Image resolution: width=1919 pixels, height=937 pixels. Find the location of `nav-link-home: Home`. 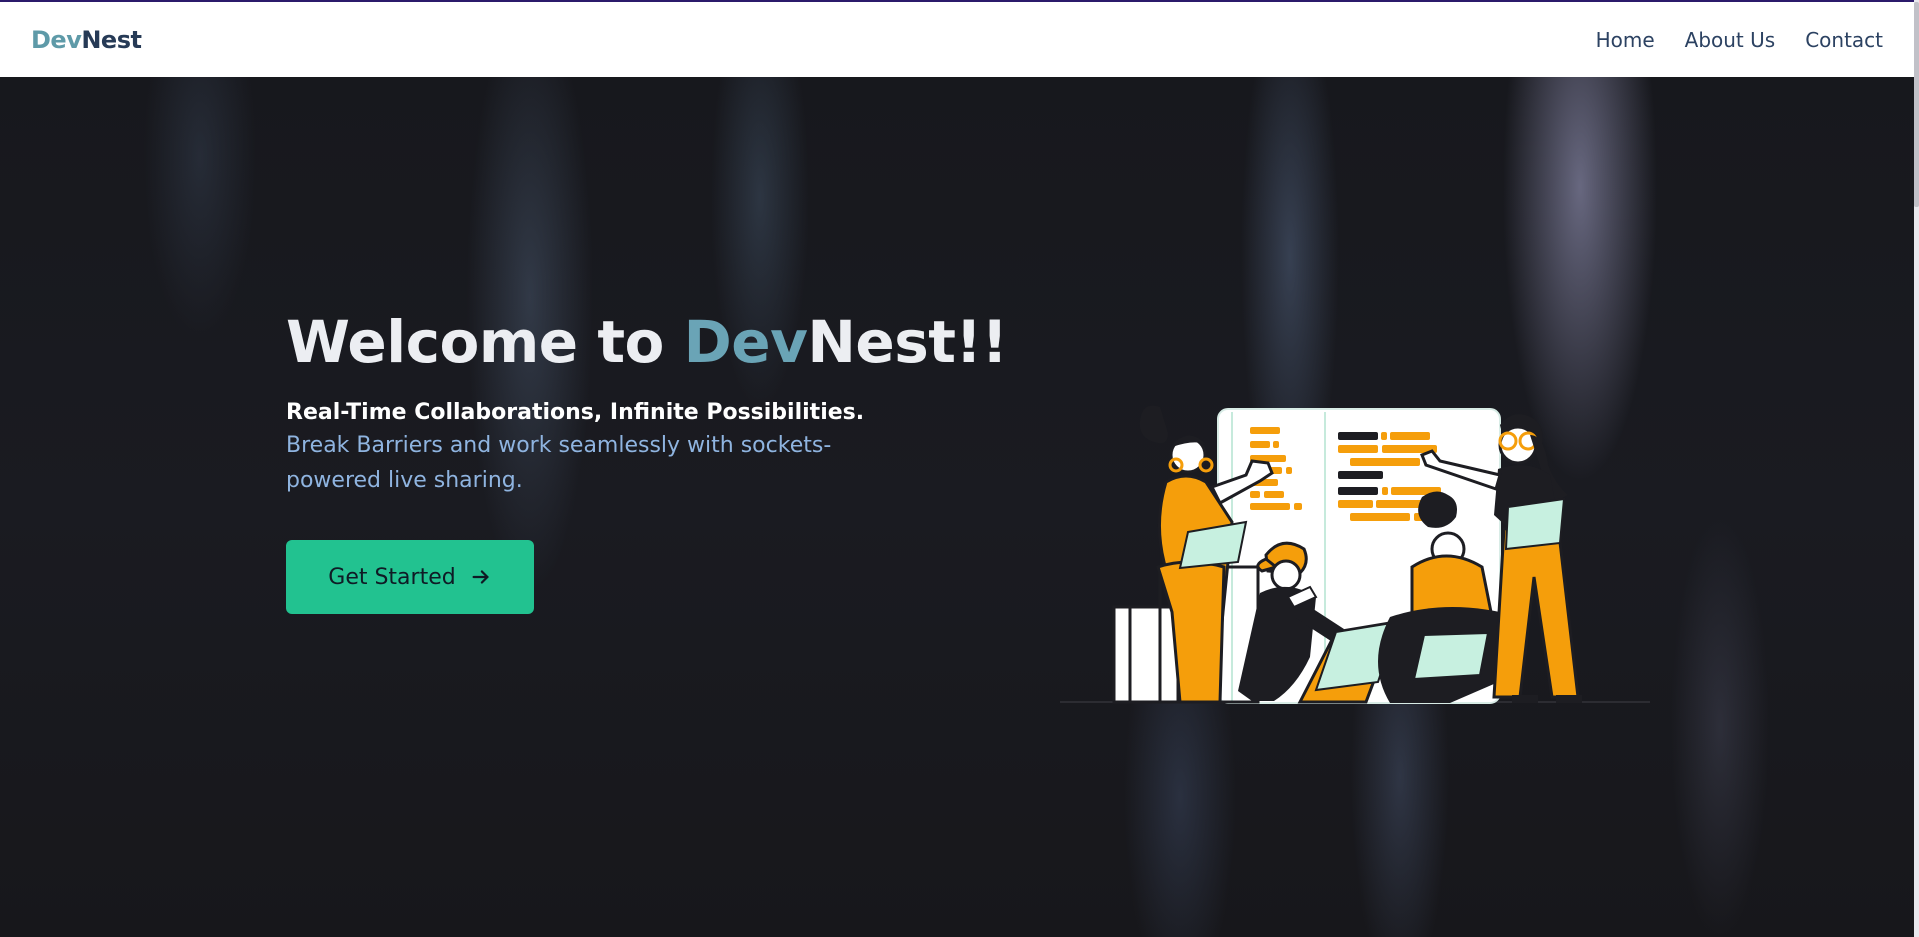

nav-link-home: Home is located at coordinates (1625, 40).